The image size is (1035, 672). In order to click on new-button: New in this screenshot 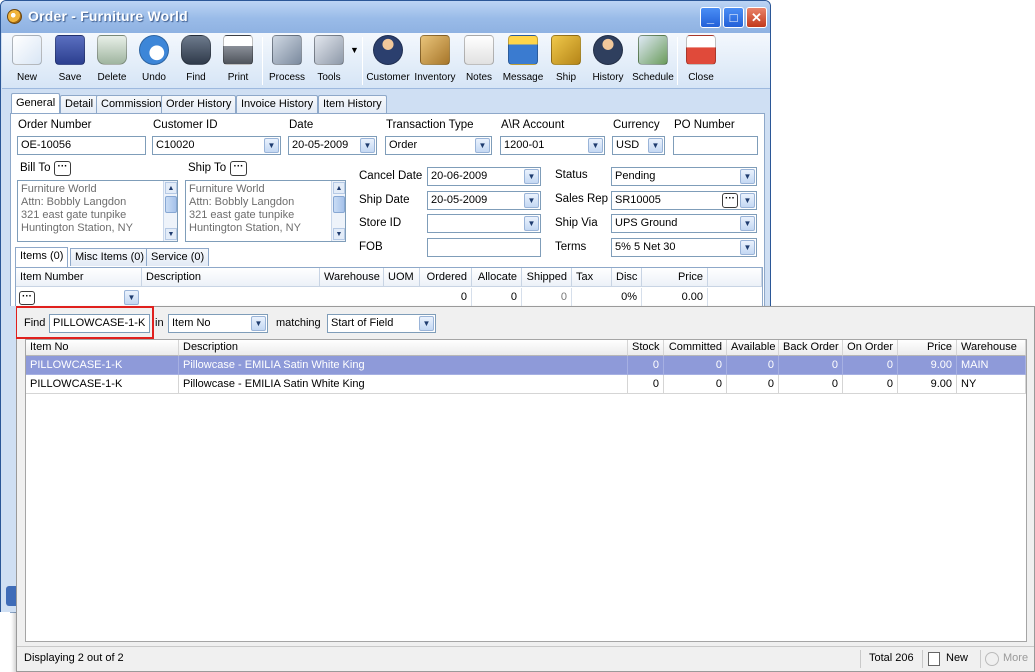, I will do `click(27, 61)`.